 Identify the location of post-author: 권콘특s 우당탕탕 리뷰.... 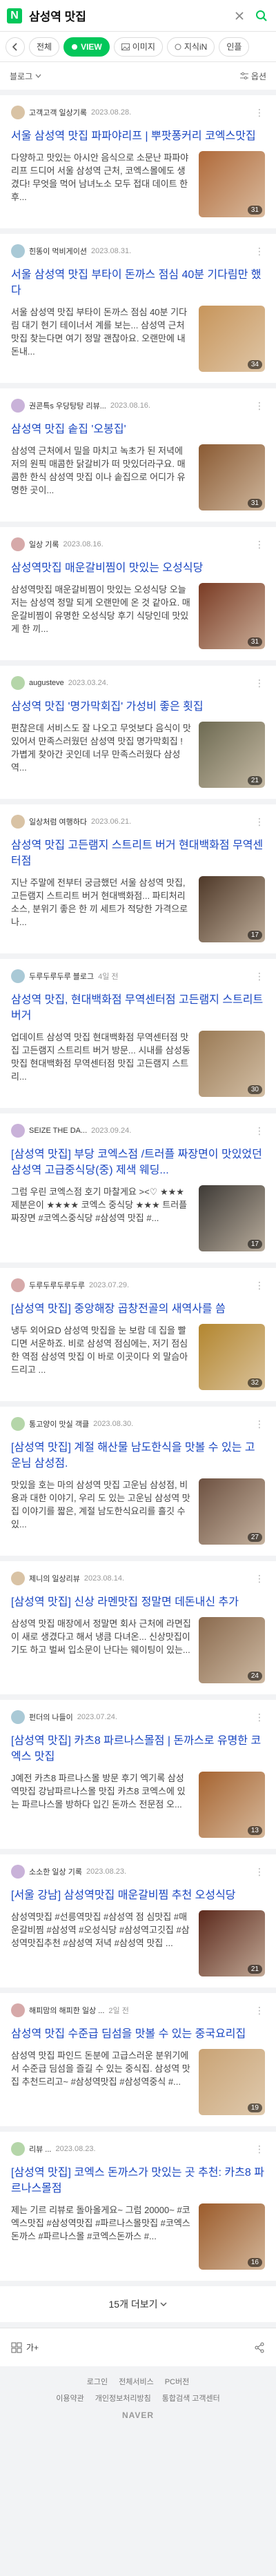
(67, 405).